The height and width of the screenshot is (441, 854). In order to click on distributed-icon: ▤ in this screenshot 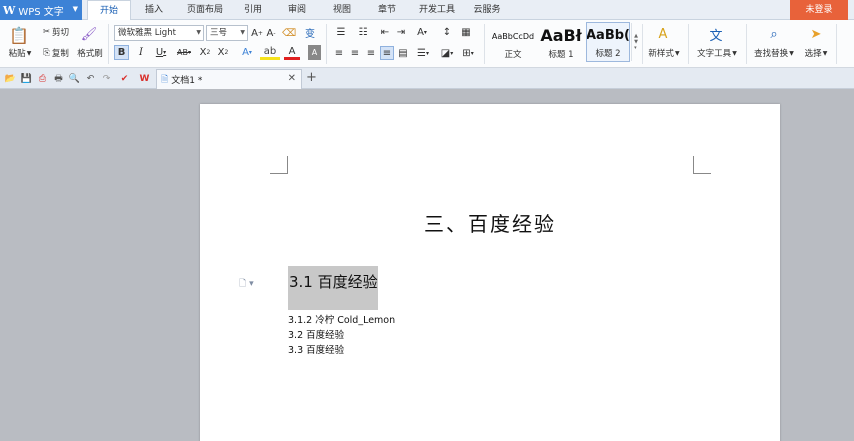, I will do `click(403, 53)`.